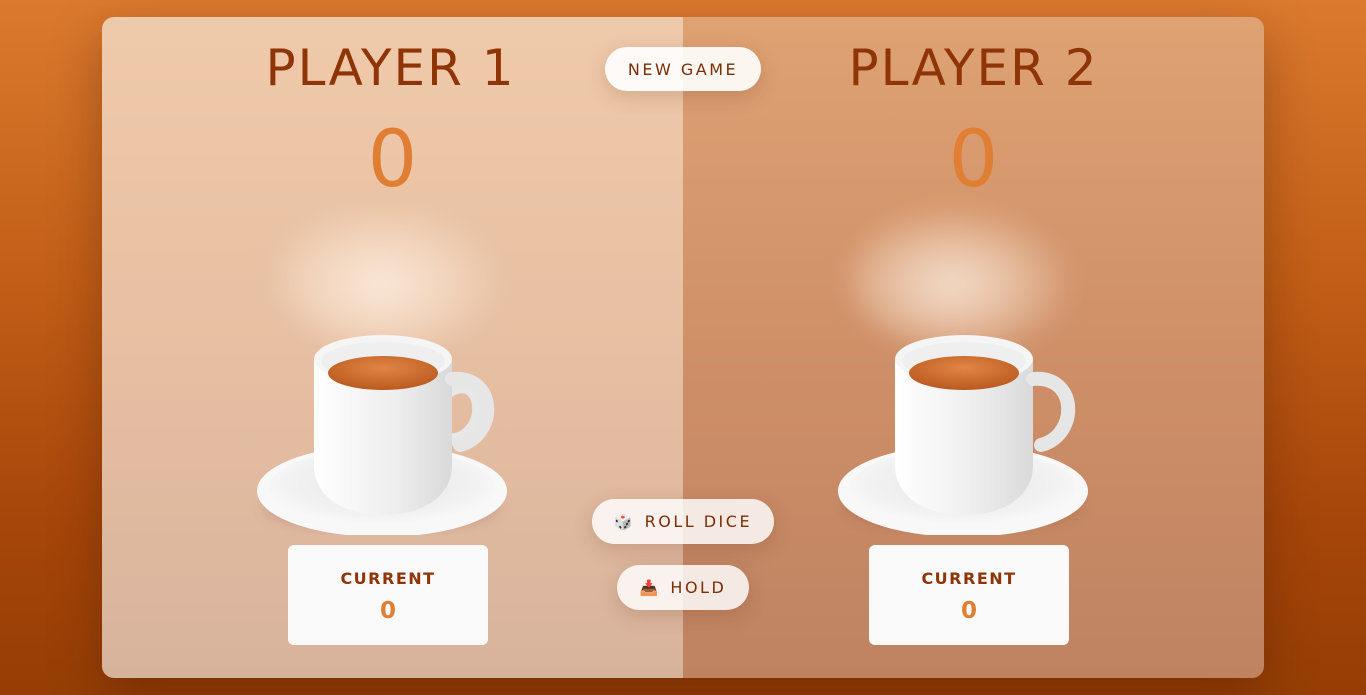  What do you see at coordinates (392, 160) in the screenshot?
I see `player-1-score: 0` at bounding box center [392, 160].